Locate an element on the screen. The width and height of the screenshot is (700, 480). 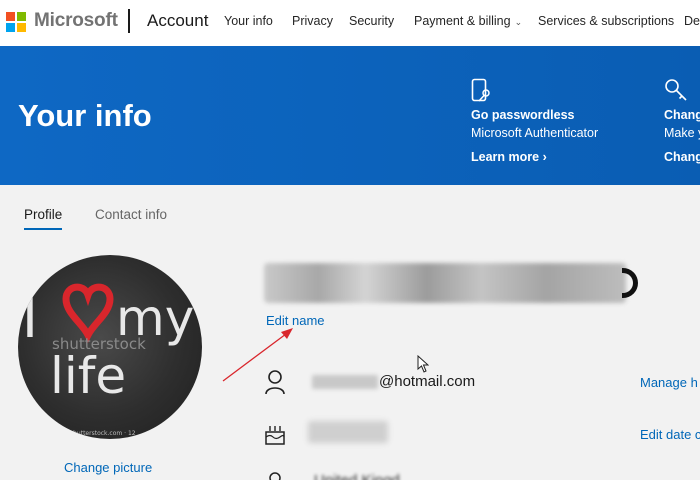
avatar-text-i: I is located at coordinates (30, 318).